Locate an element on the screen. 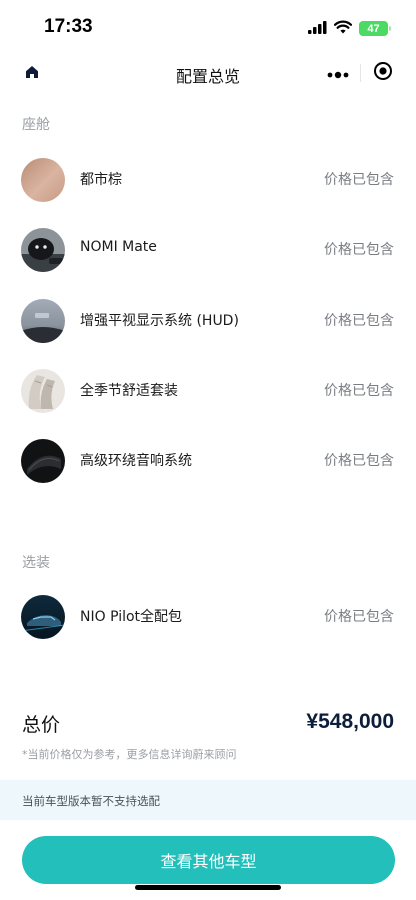  list-item: 全季节舒适套装 价格已包含 is located at coordinates (208, 391).